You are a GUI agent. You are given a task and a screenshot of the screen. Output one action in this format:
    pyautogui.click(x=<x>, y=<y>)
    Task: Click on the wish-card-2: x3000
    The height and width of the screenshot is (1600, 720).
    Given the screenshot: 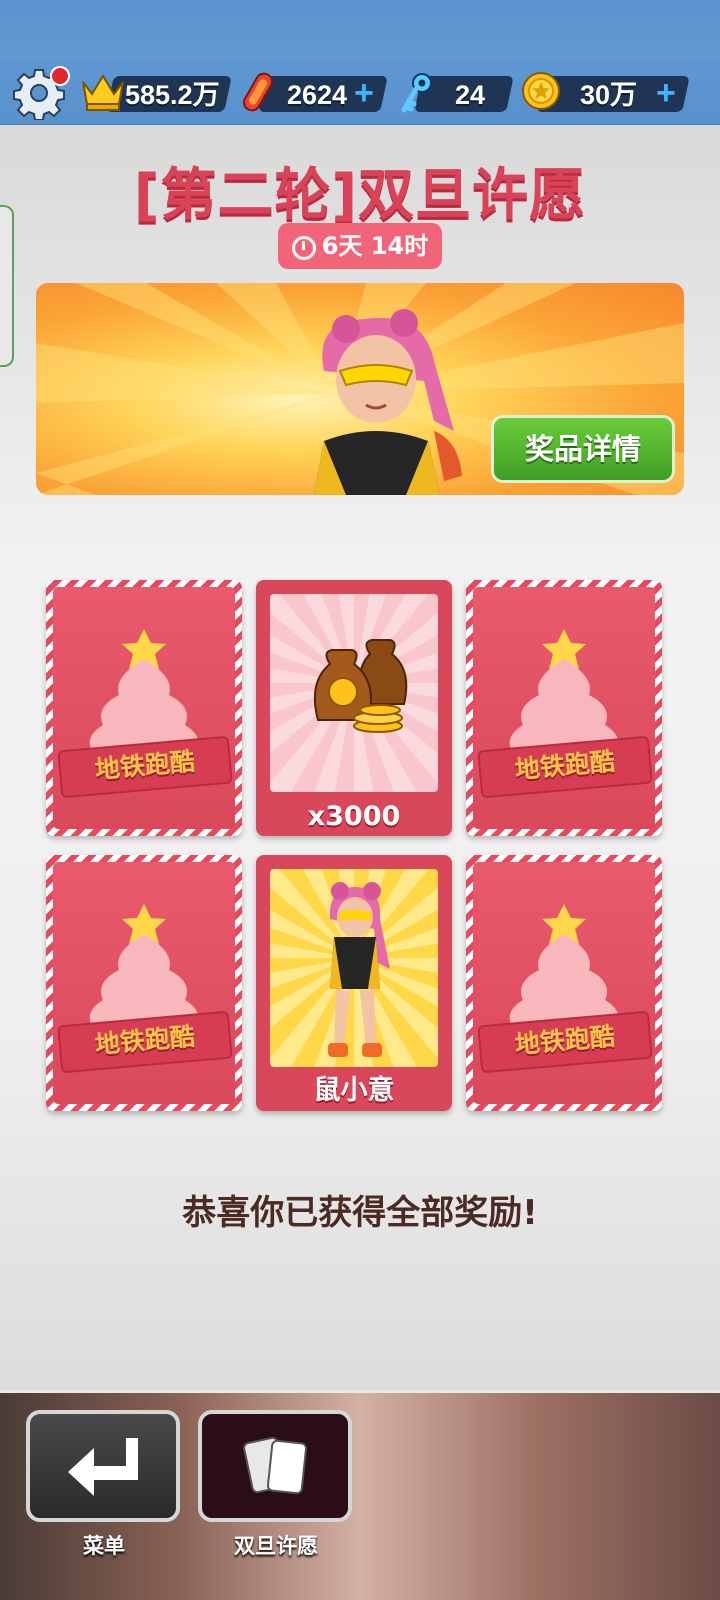 What is the action you would take?
    pyautogui.click(x=354, y=708)
    